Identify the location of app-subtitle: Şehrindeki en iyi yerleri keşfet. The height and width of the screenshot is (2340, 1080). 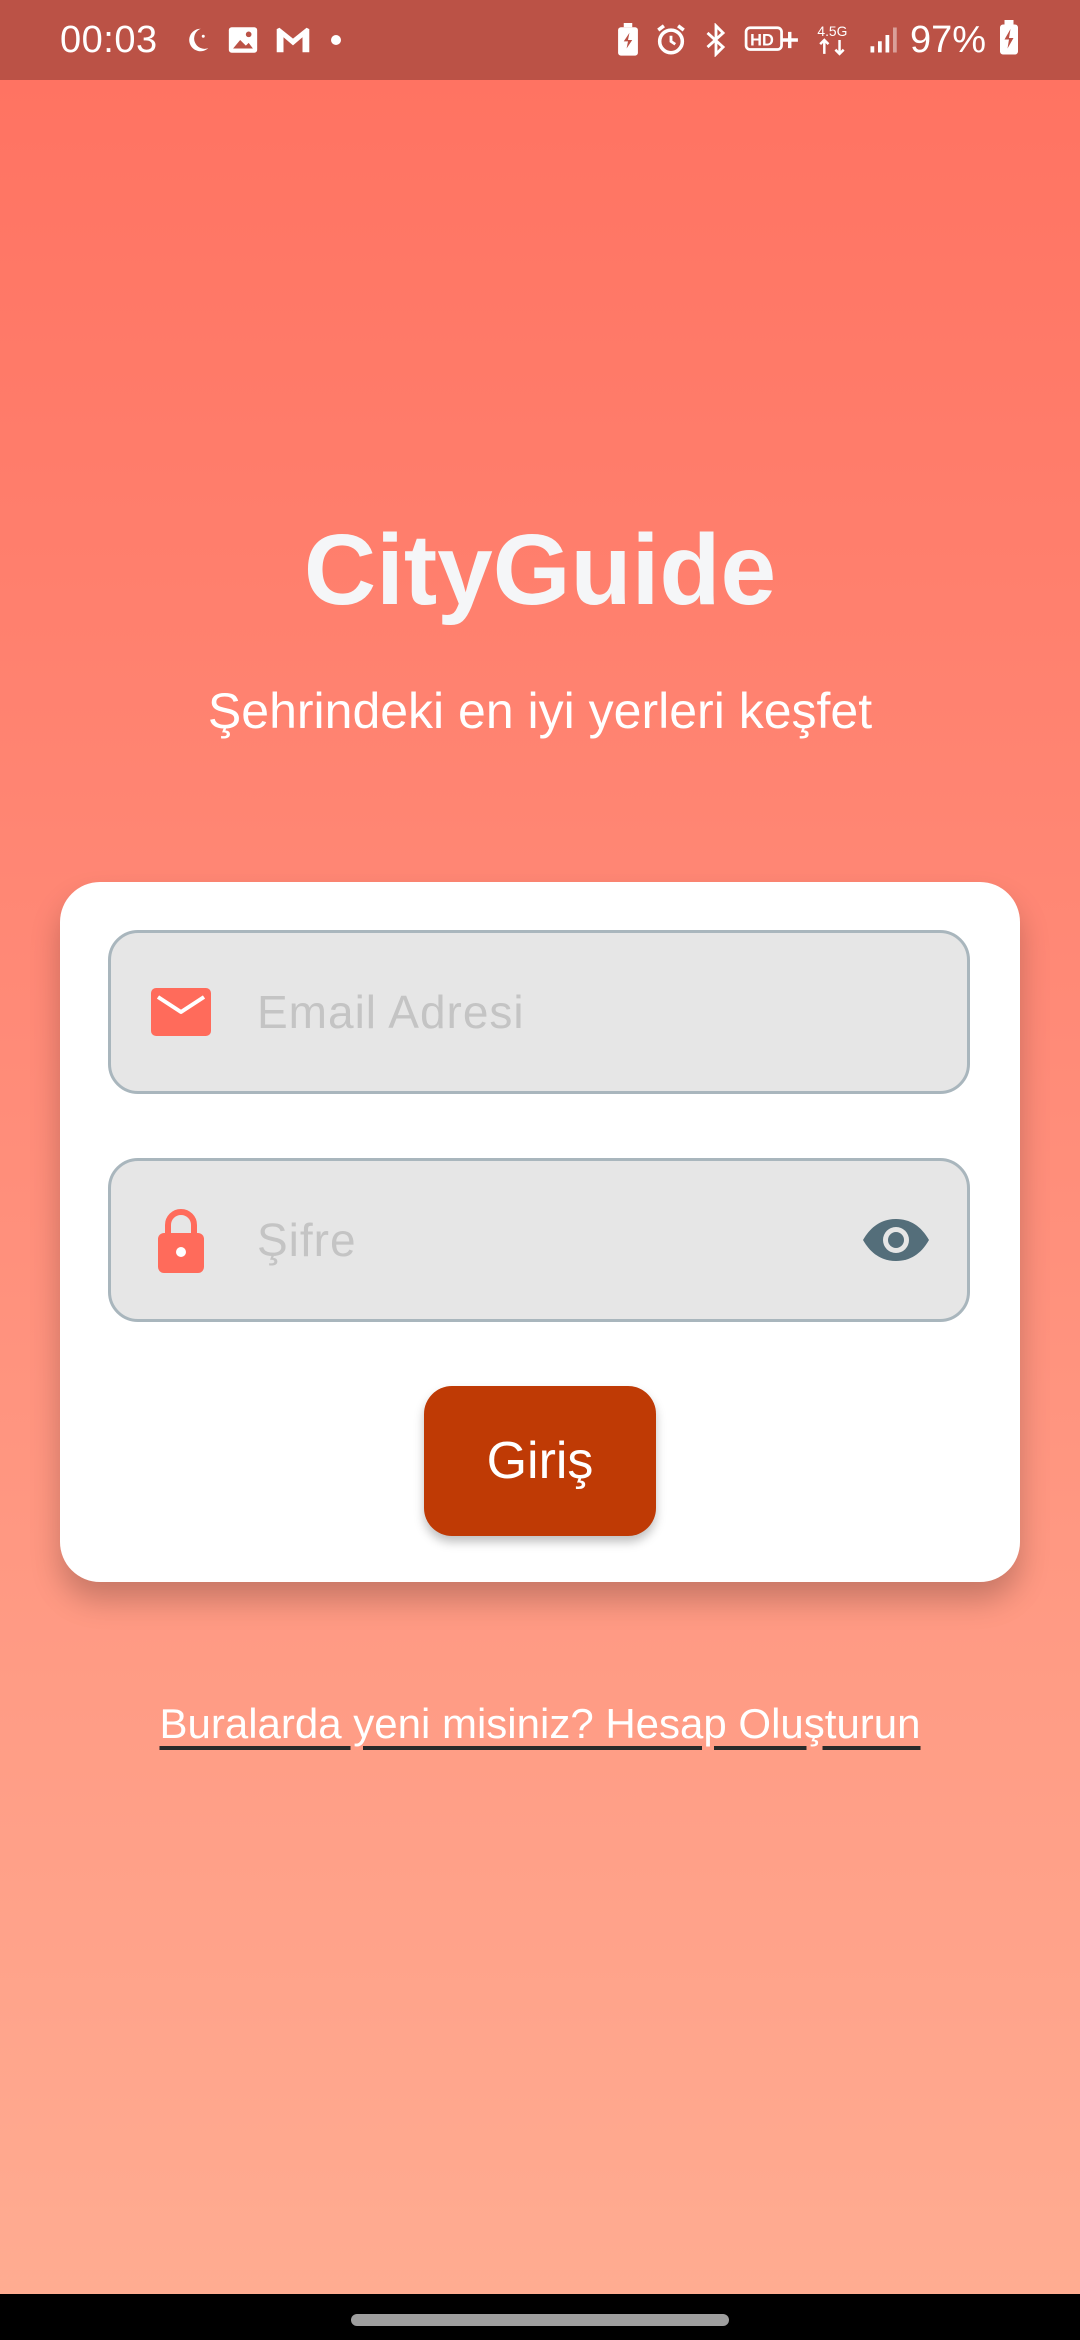
(540, 711).